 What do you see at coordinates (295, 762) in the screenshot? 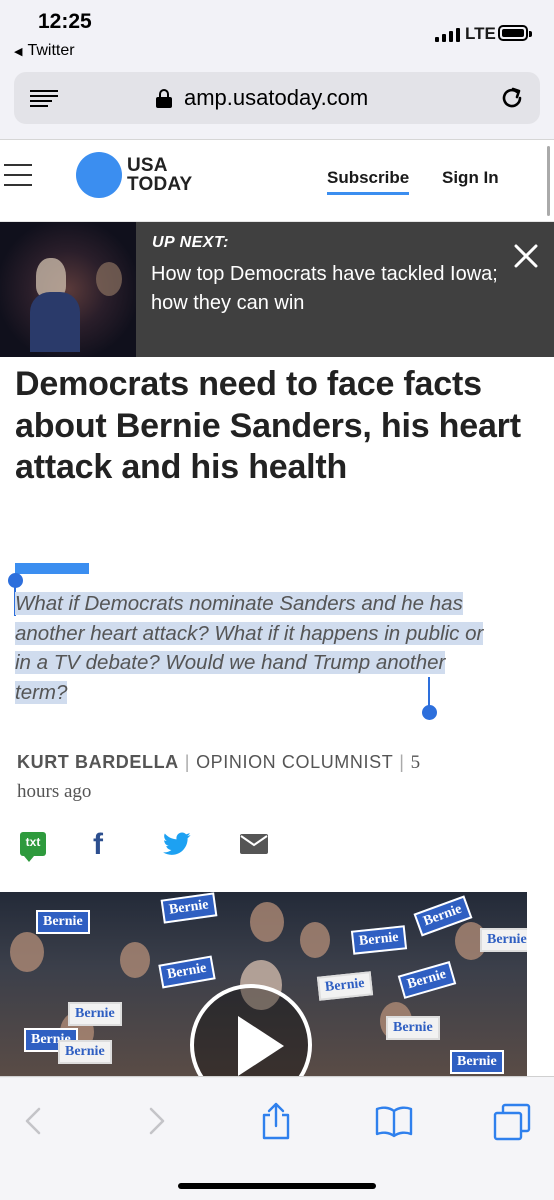
I see `author-role: OPINION COLUMNIST` at bounding box center [295, 762].